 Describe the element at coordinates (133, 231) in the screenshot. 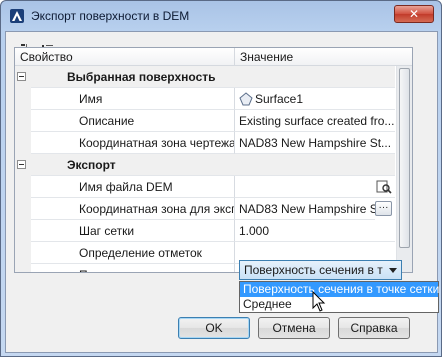

I see `property-label: Шаг сетки` at that location.